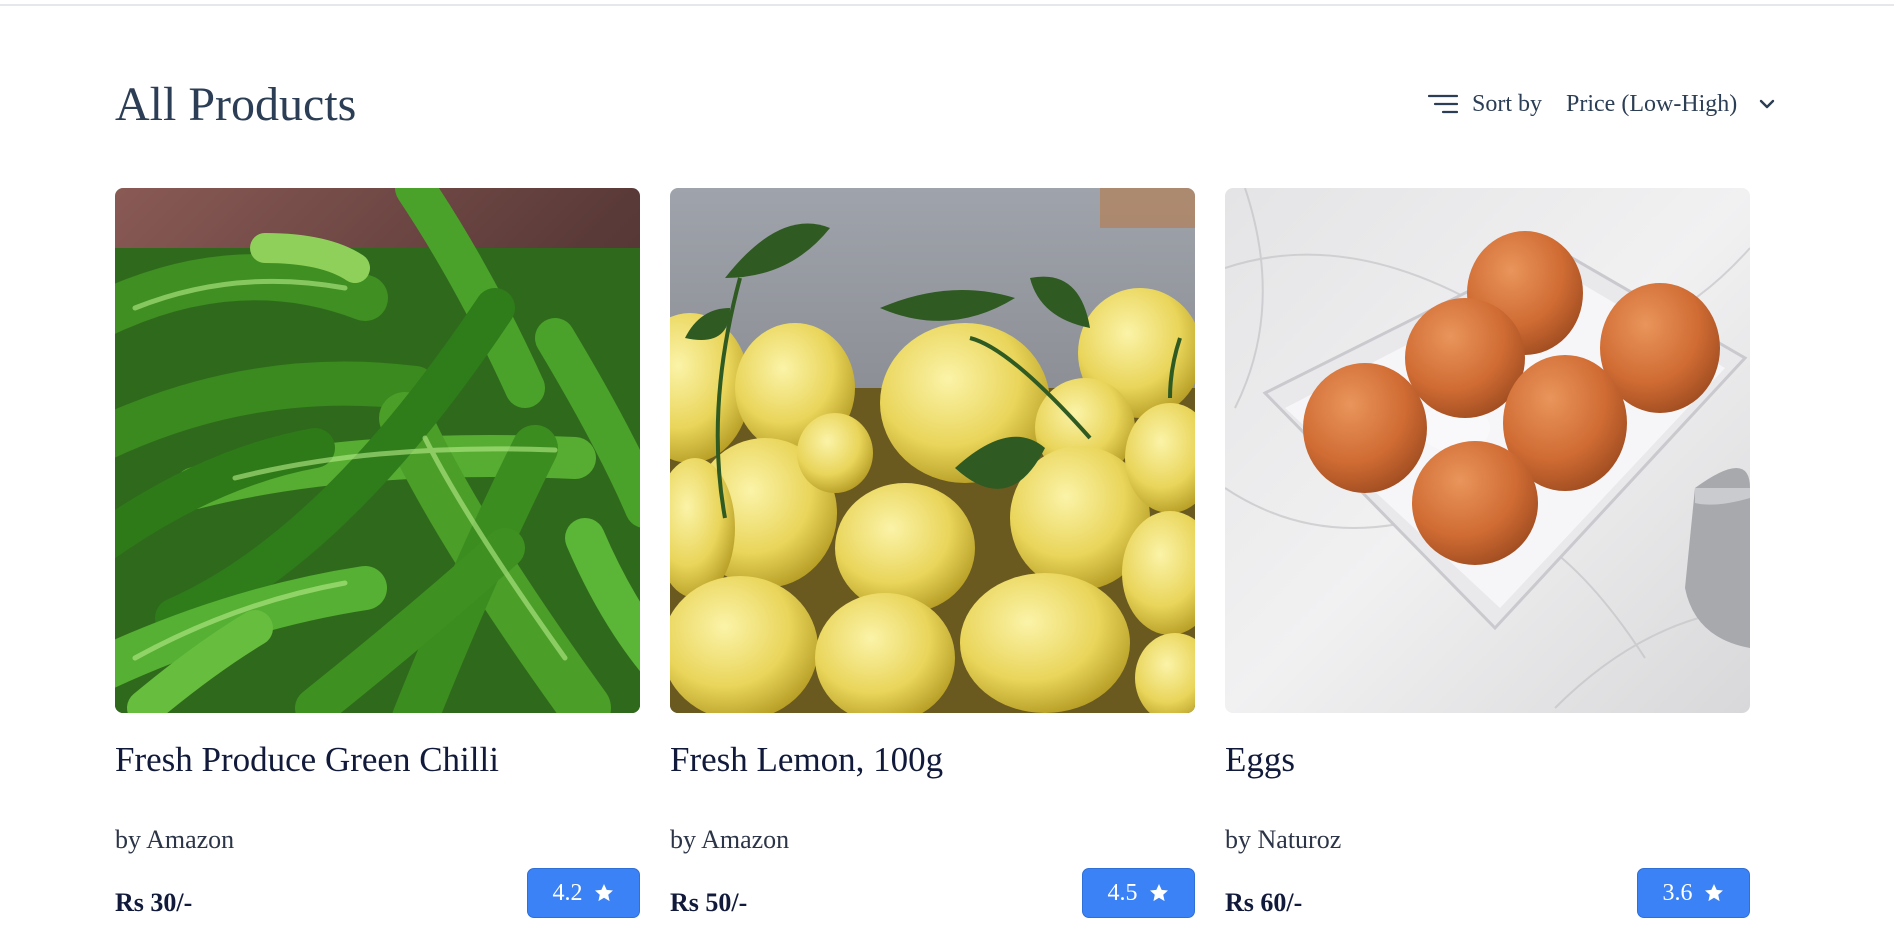 This screenshot has height=952, width=1894. I want to click on sort-dropdown: Sort by Price (Low-High), so click(1601, 104).